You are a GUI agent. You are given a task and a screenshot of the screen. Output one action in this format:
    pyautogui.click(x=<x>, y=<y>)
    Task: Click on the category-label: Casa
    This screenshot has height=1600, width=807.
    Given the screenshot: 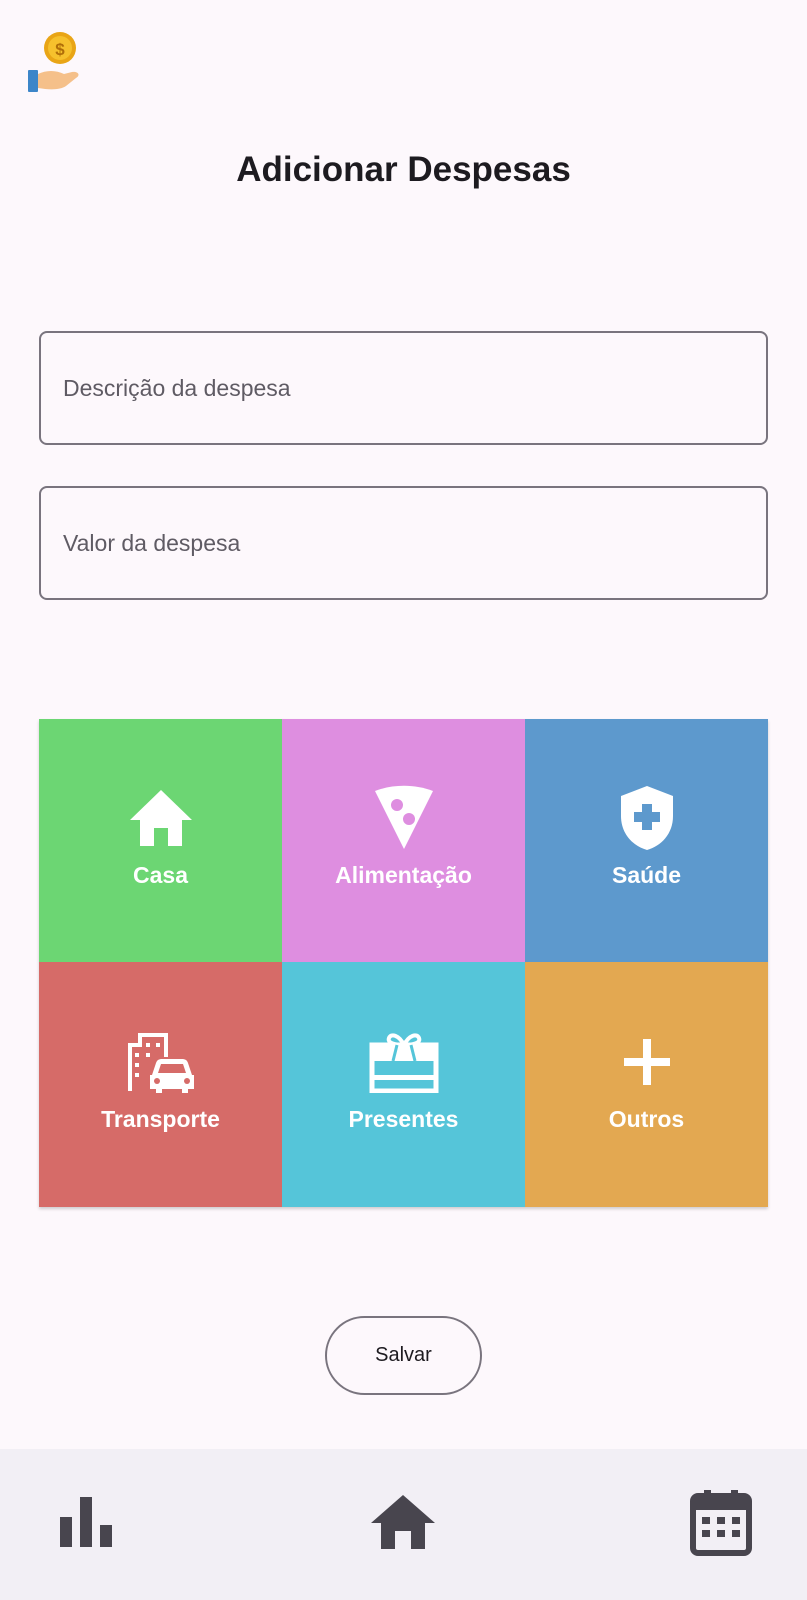 What is the action you would take?
    pyautogui.click(x=160, y=875)
    